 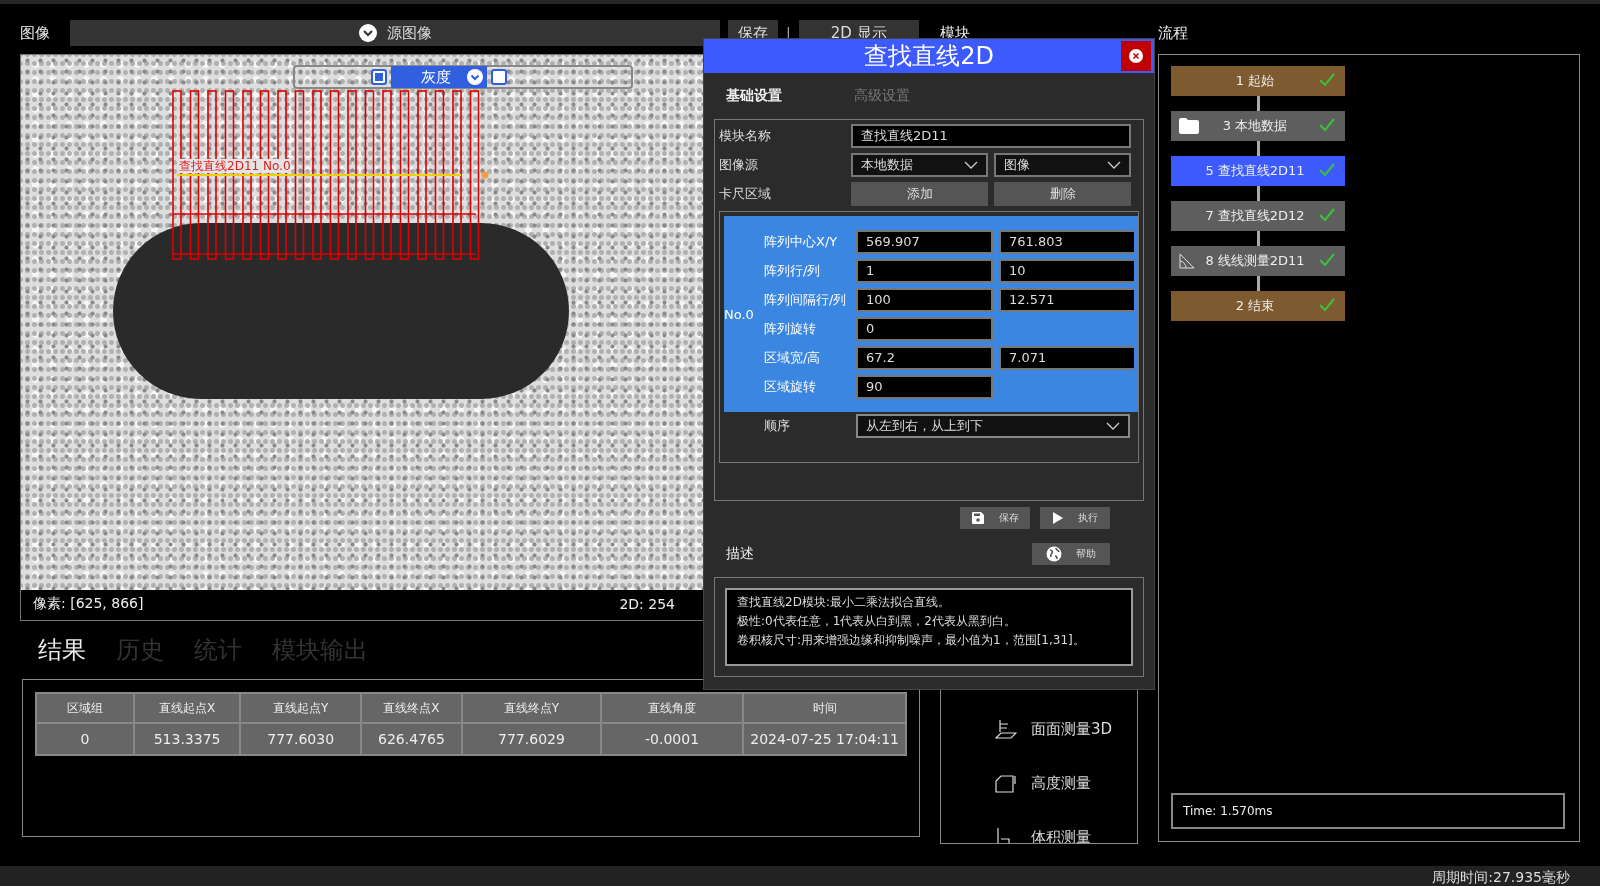 What do you see at coordinates (924, 299) in the screenshot?
I see `input-field: 100` at bounding box center [924, 299].